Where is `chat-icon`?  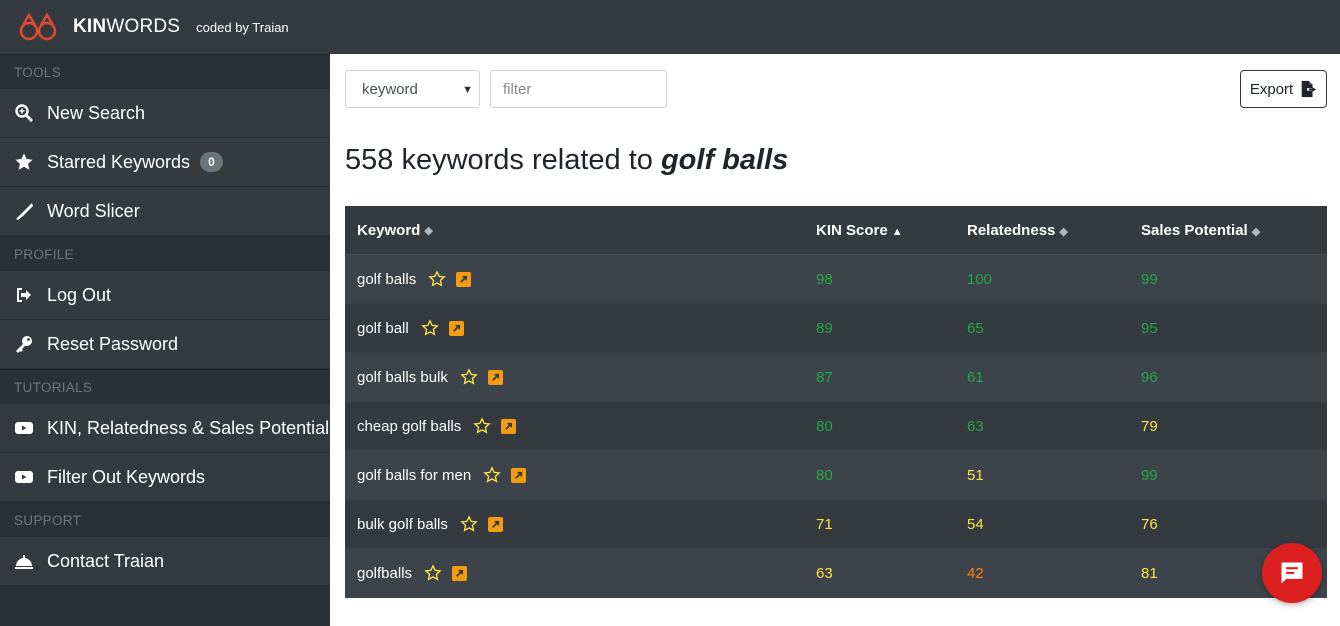
chat-icon is located at coordinates (1292, 573).